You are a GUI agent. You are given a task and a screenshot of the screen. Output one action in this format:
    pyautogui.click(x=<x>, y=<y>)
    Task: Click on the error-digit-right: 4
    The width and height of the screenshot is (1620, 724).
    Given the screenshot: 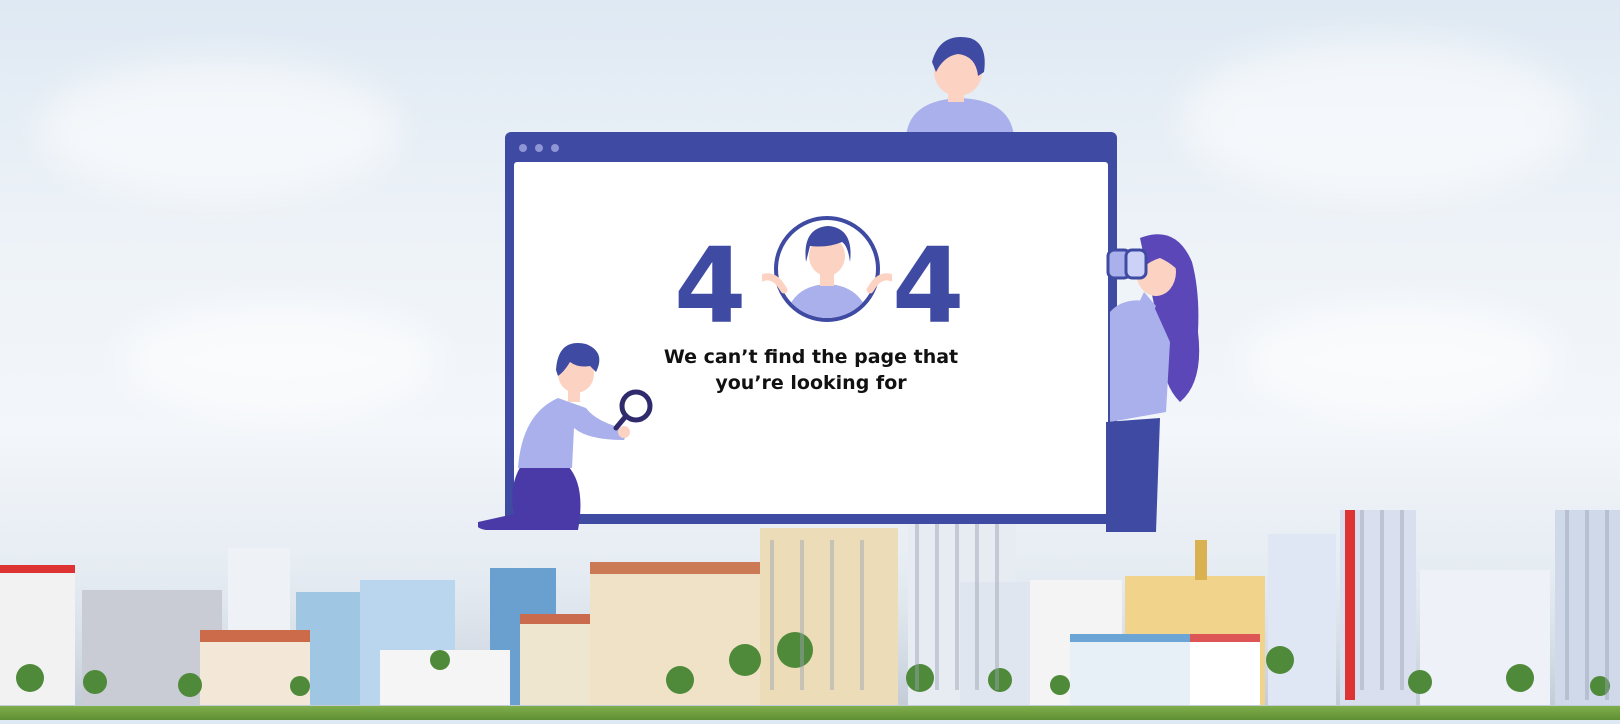 What is the action you would take?
    pyautogui.click(x=928, y=286)
    